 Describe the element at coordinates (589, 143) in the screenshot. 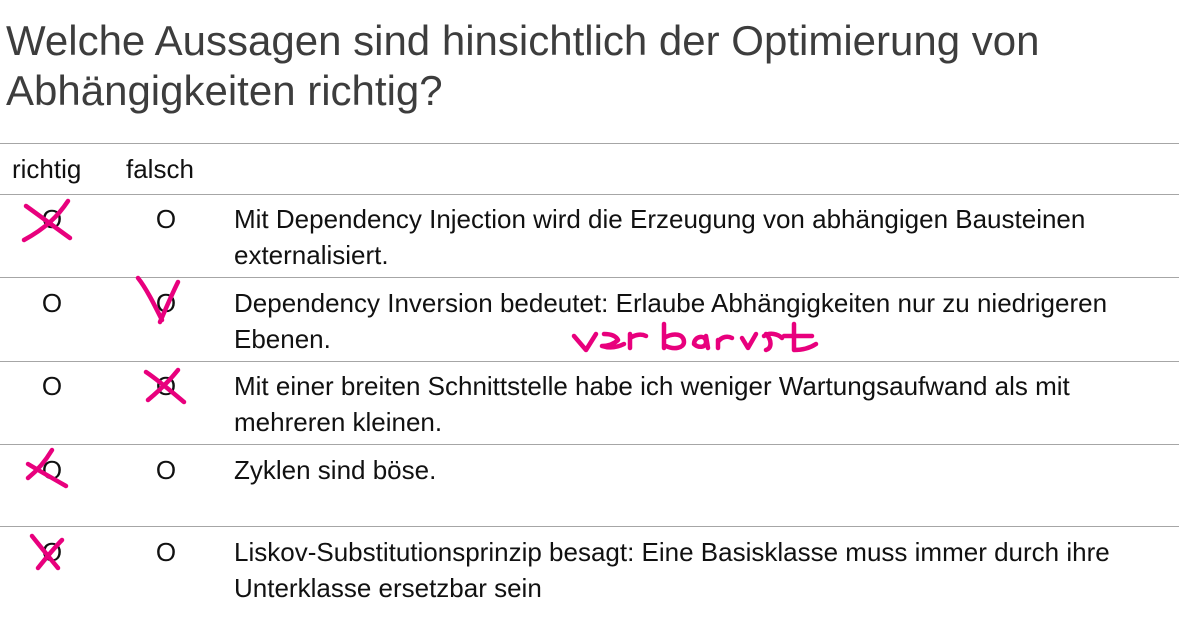

I see `table-top-rule` at that location.